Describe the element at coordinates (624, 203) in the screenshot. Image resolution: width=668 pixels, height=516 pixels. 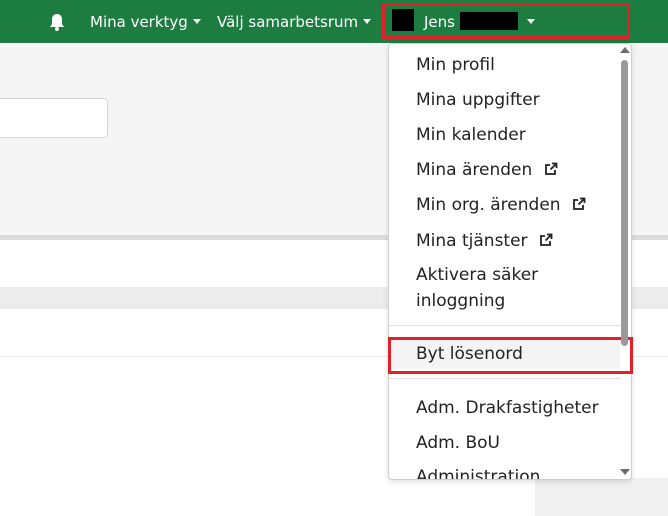
I see `scrollbar-thumb` at that location.